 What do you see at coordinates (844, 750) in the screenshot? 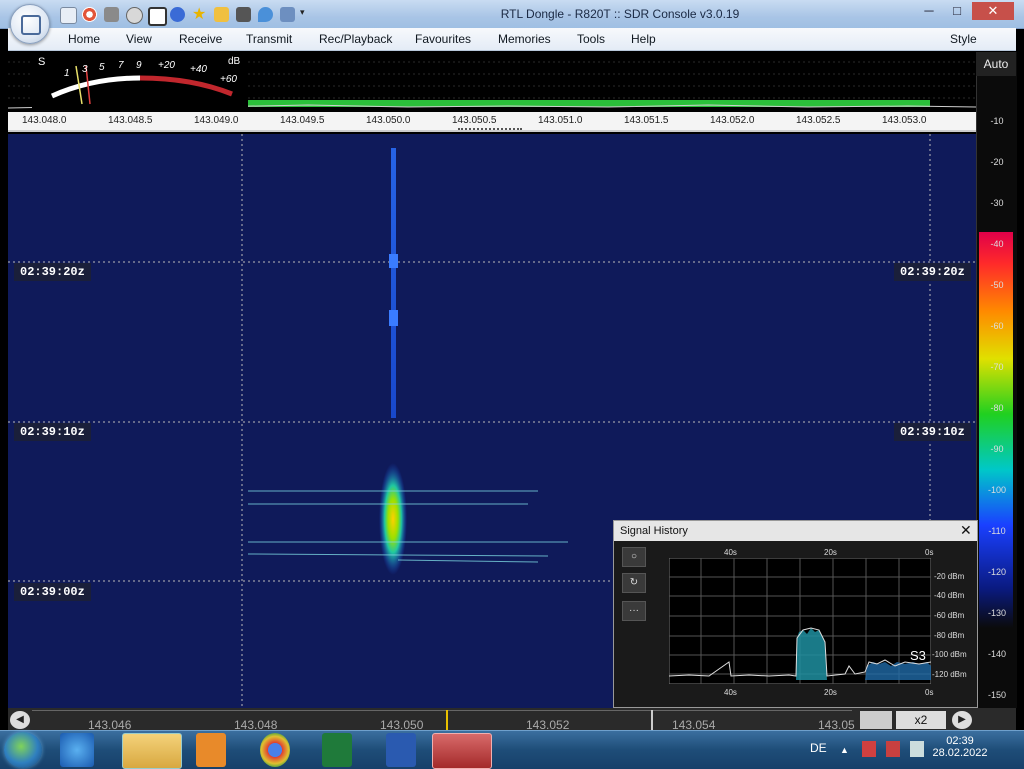
I see `show-hidden-icons-button: ▲` at bounding box center [844, 750].